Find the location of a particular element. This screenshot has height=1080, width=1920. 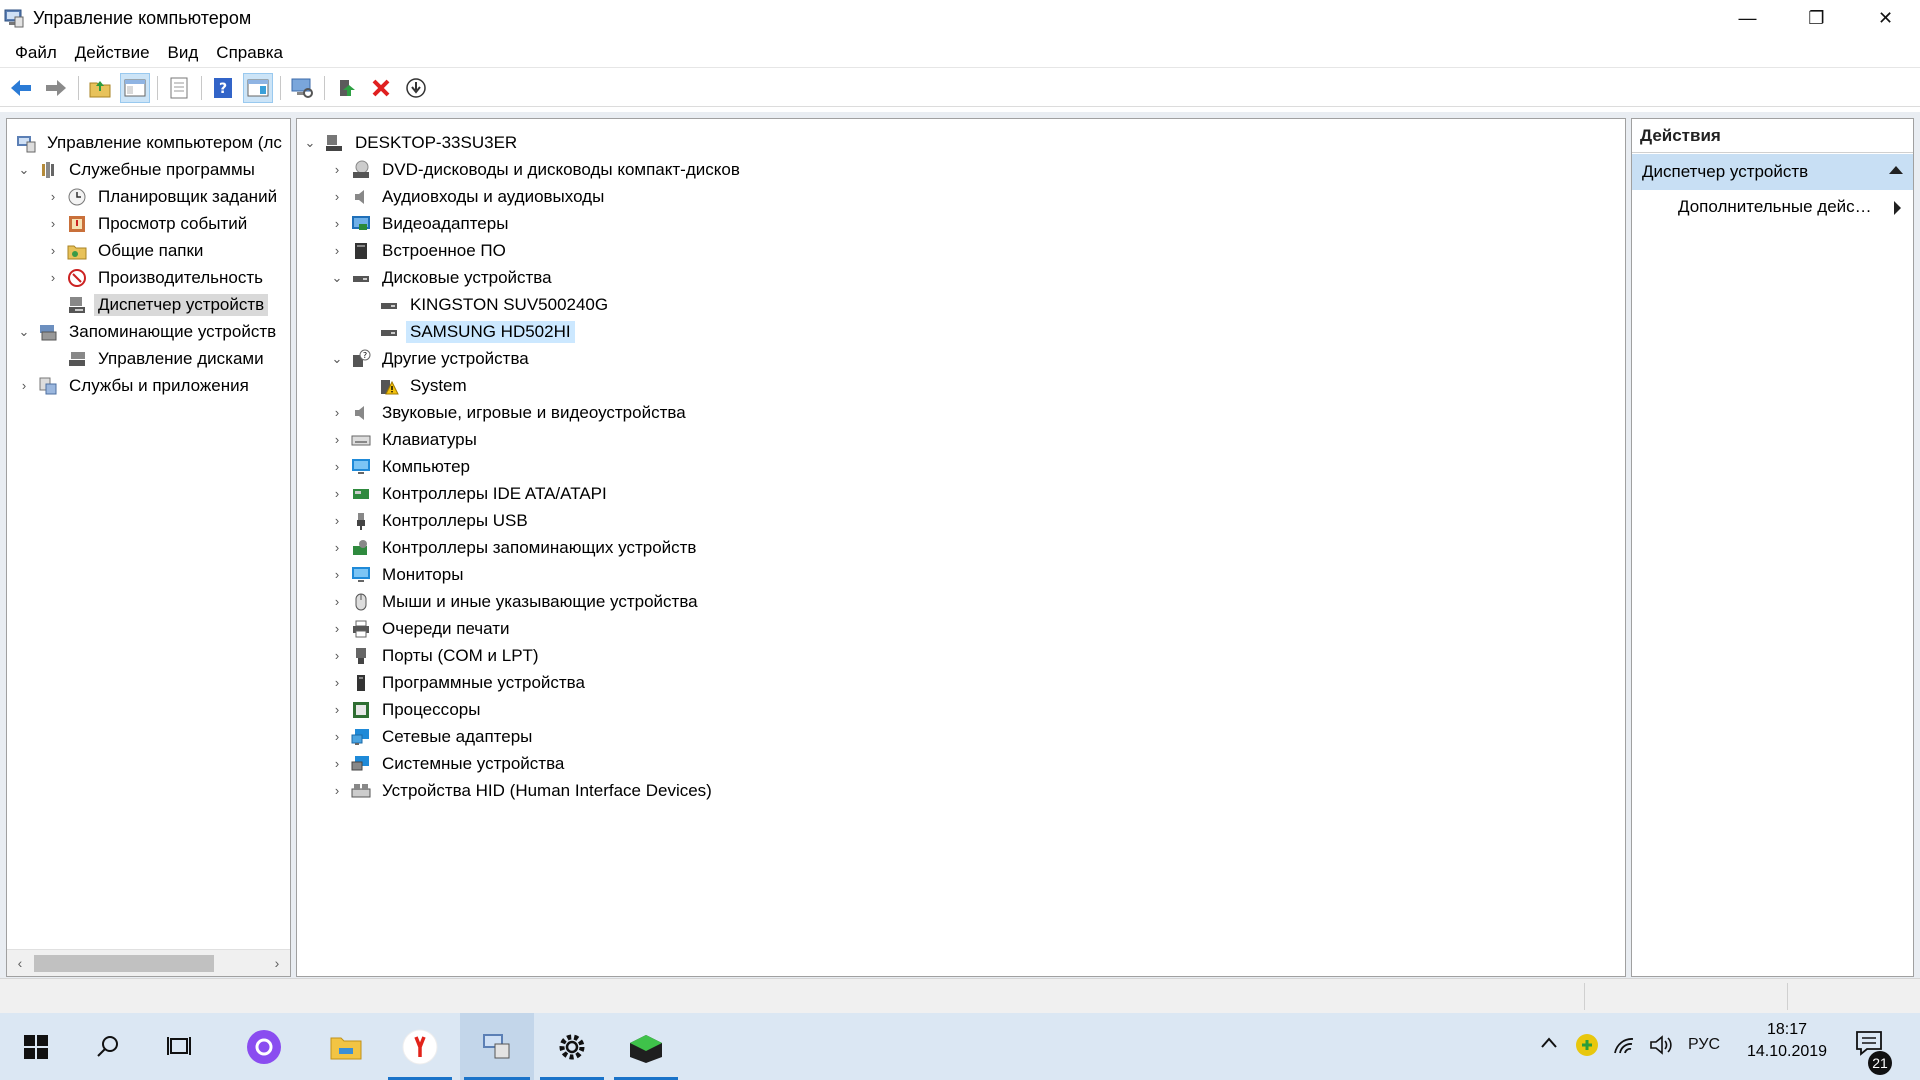

horizontal-scrollbar: ‹ › is located at coordinates (148, 962).